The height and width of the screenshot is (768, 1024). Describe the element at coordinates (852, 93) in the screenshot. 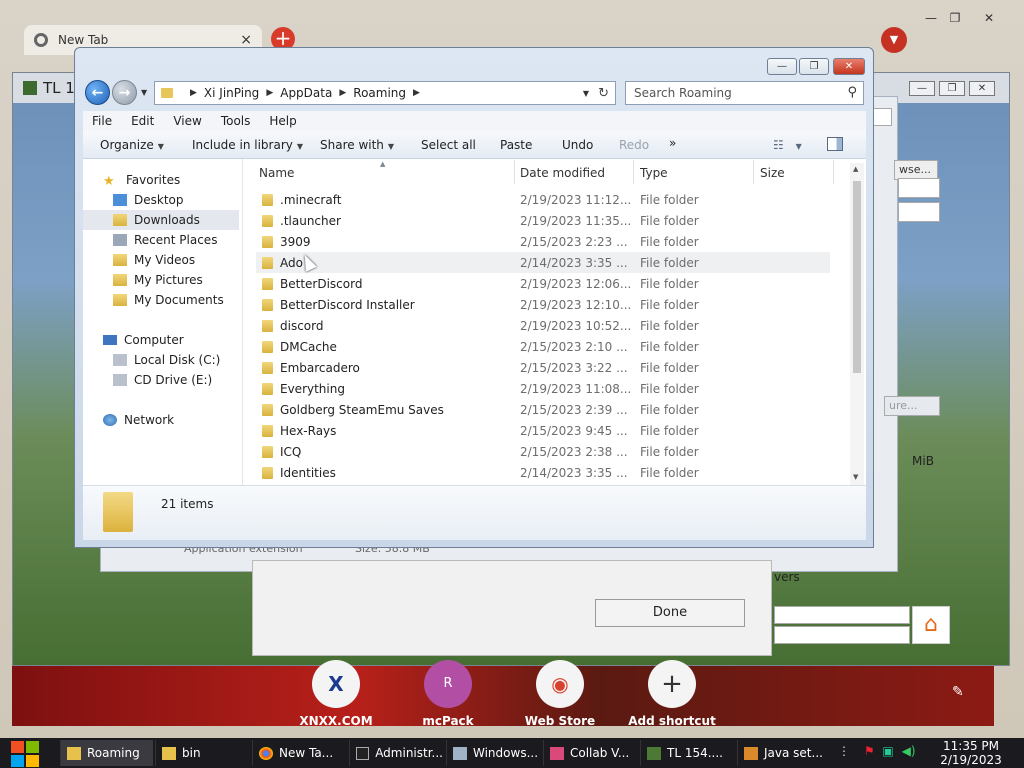

I see `search-icon: ⚲` at that location.